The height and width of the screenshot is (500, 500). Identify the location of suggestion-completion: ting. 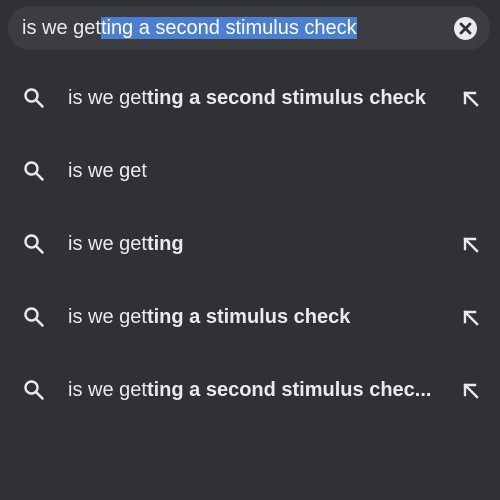
(165, 244).